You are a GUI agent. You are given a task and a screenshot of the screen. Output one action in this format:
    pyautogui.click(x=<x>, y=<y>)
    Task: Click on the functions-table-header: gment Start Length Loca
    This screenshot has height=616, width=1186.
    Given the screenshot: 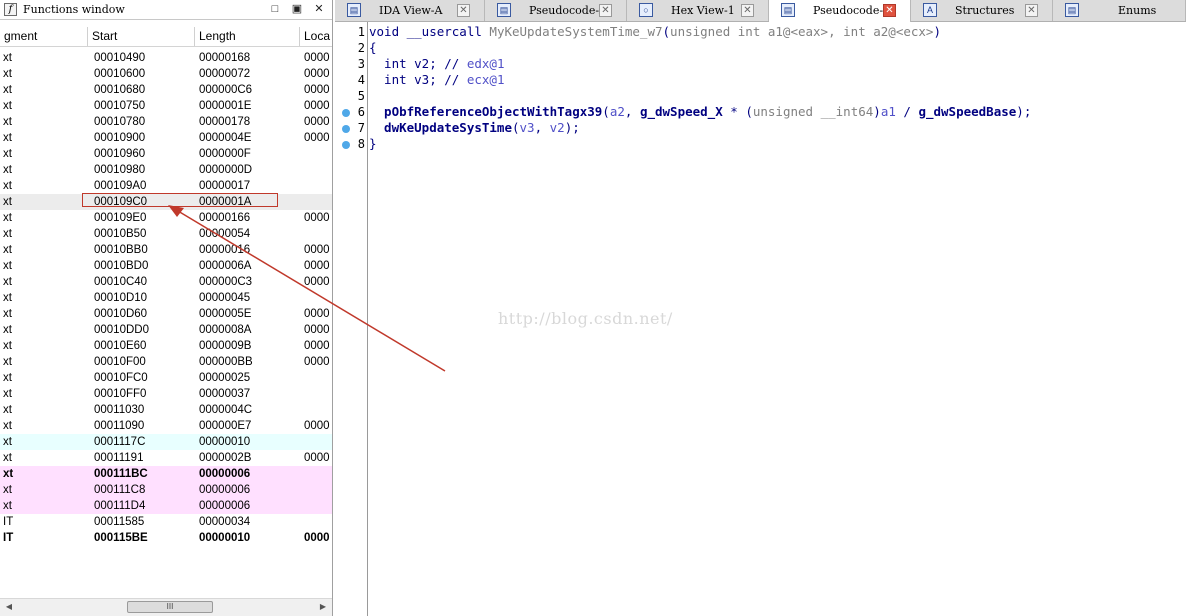 What is the action you would take?
    pyautogui.click(x=166, y=37)
    